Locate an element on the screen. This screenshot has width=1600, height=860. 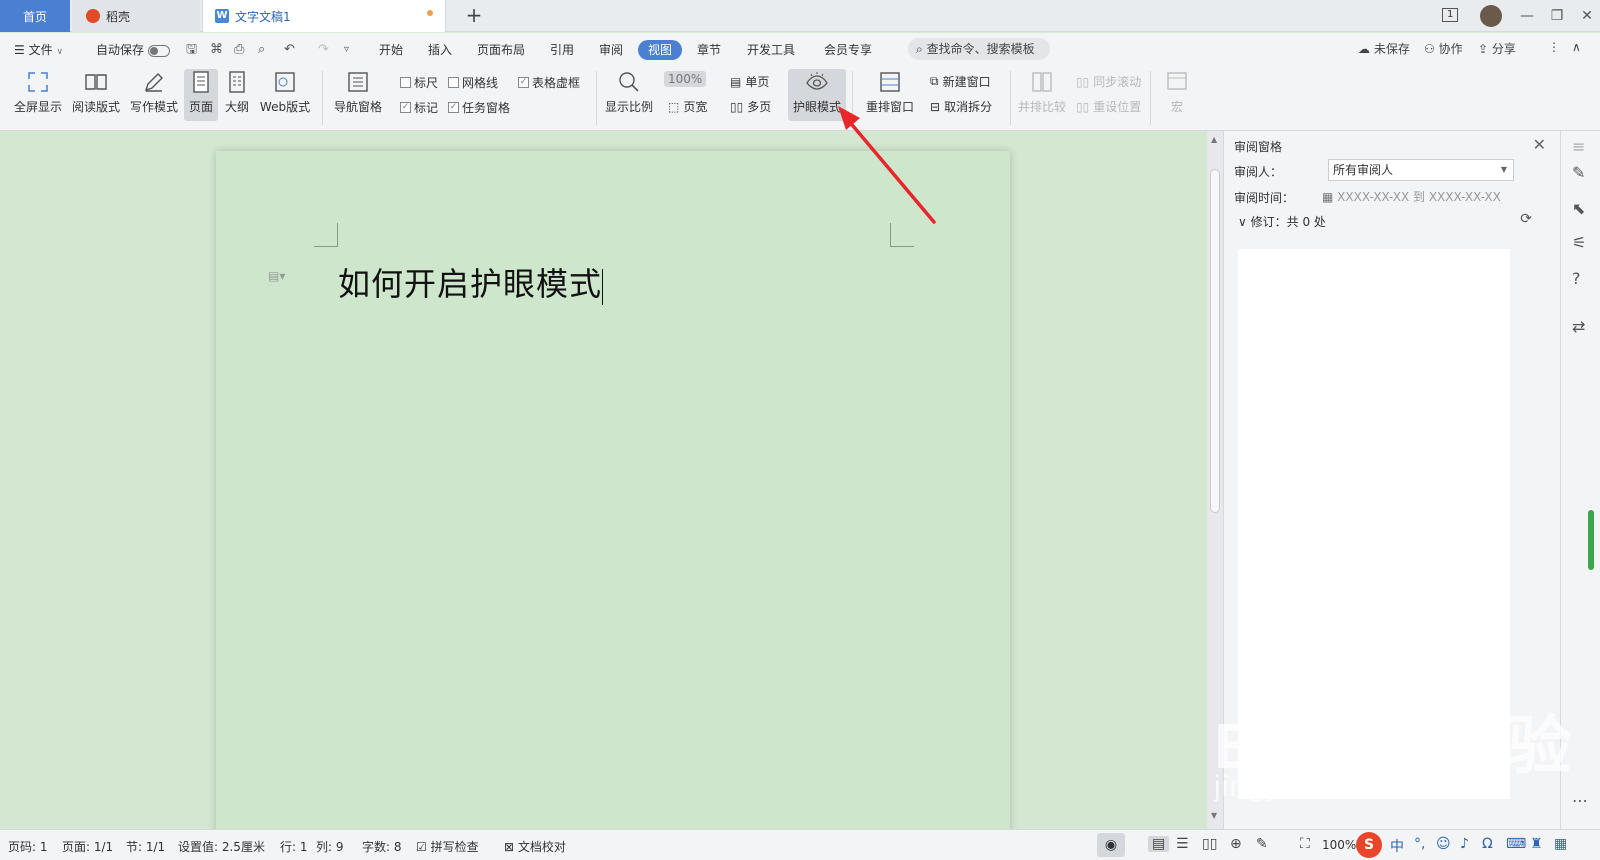
status-section: 节: 1/1 is located at coordinates (145, 846).